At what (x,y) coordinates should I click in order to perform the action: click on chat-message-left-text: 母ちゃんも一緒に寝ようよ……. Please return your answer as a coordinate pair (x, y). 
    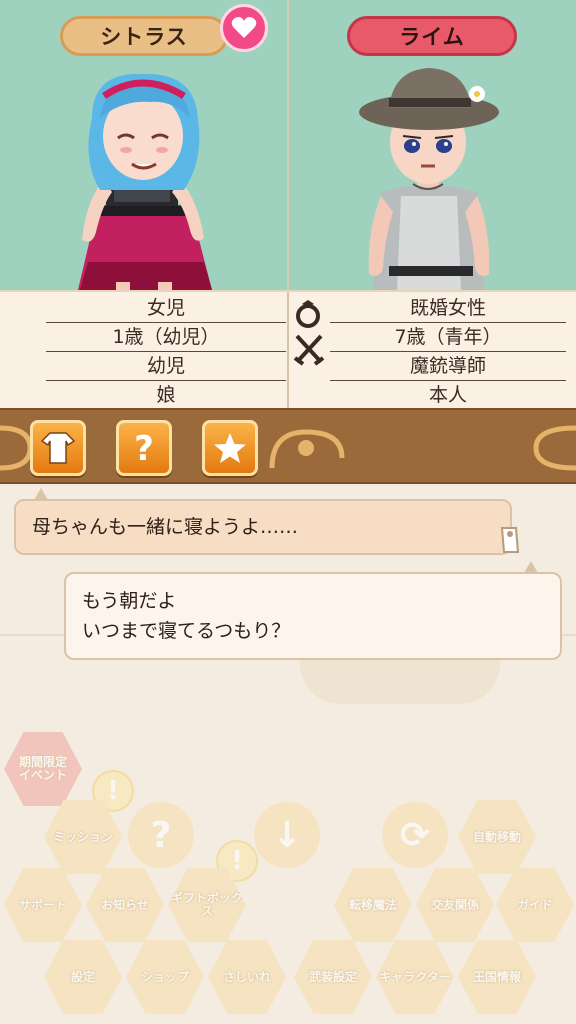
    Looking at the image, I should click on (165, 527).